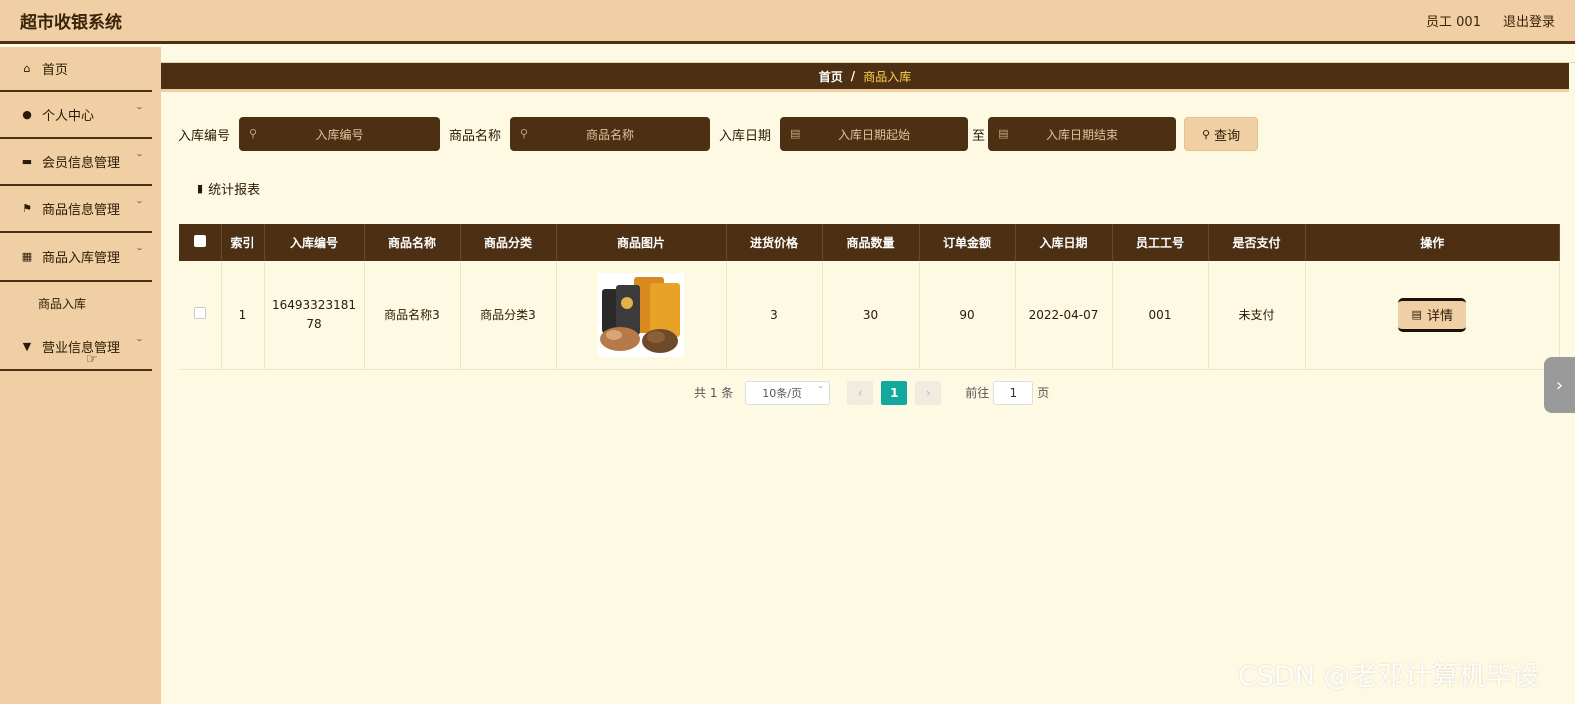 The height and width of the screenshot is (704, 1575). What do you see at coordinates (795, 133) in the screenshot?
I see `calendar-icon: ▤` at bounding box center [795, 133].